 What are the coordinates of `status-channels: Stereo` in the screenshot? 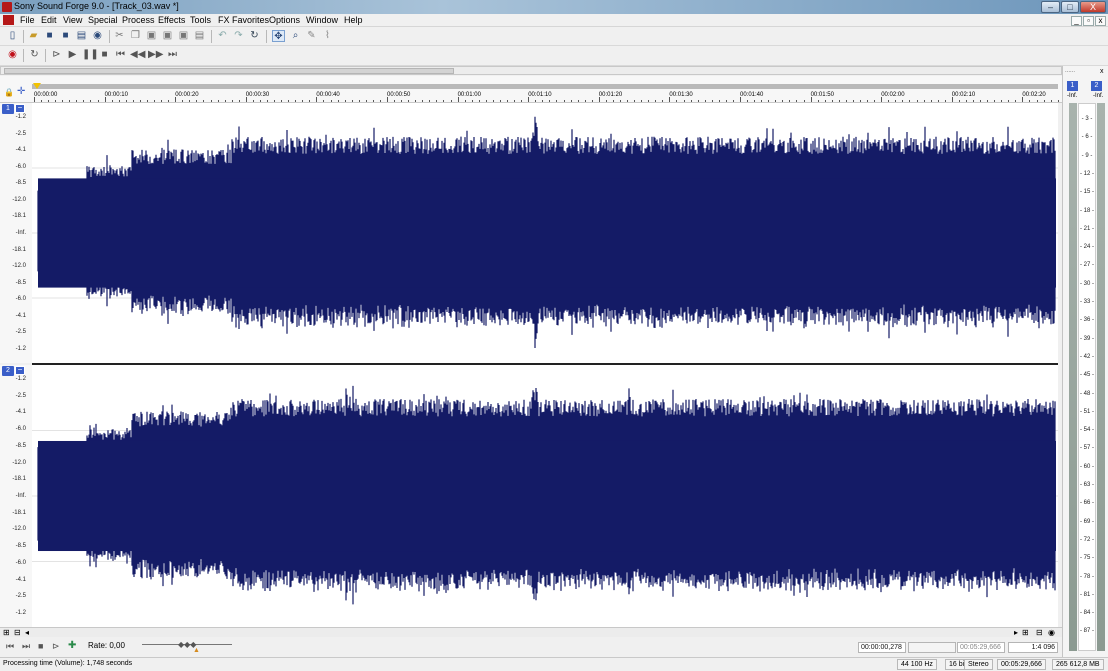 It's located at (978, 664).